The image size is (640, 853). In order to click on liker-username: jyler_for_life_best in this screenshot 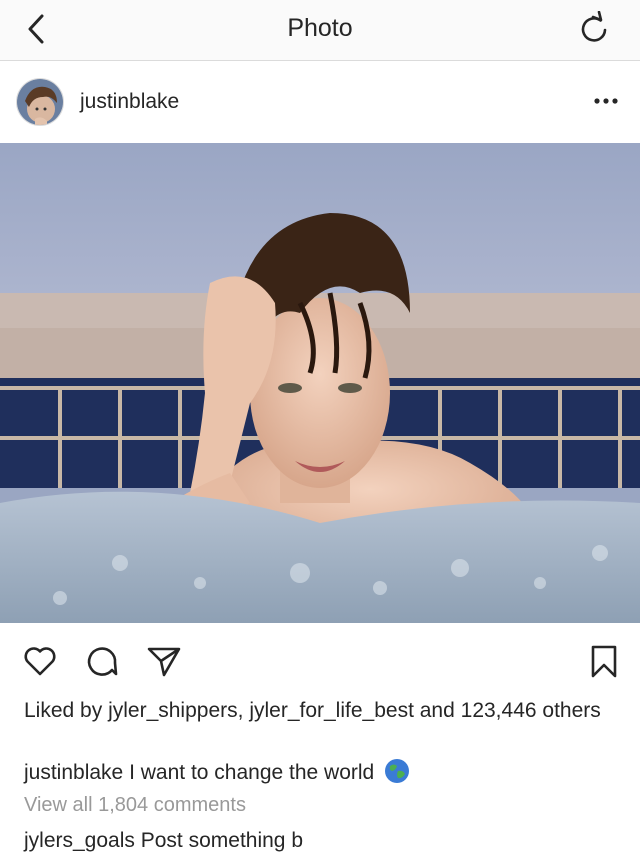, I will do `click(331, 710)`.